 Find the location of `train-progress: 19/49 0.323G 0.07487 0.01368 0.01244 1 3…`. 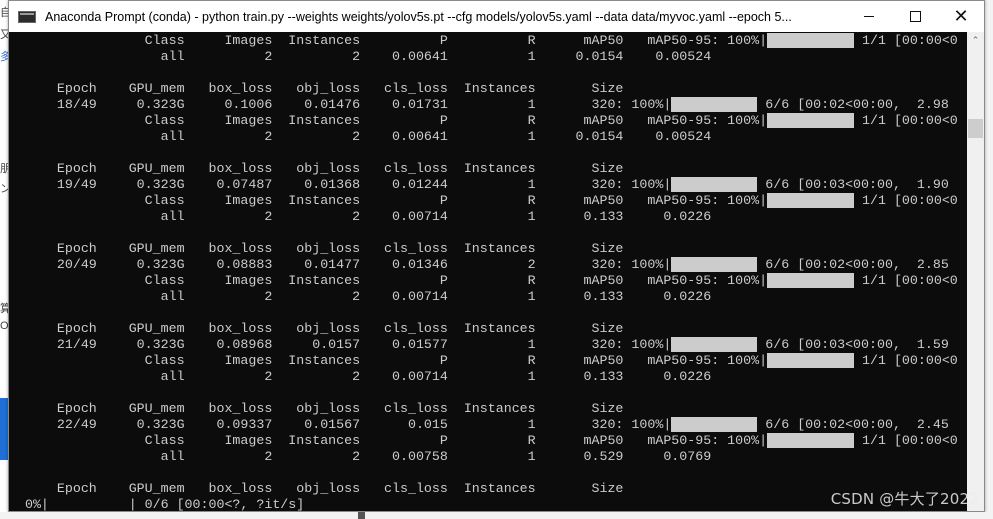

train-progress: 19/49 0.323G 0.07487 0.01368 0.01244 1 3… is located at coordinates (340, 184).